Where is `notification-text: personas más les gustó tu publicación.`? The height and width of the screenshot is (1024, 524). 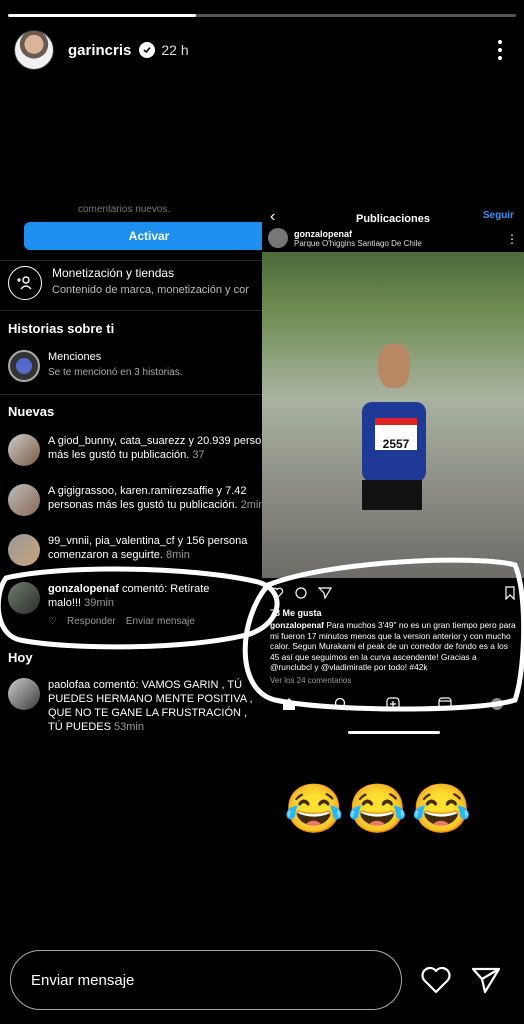 notification-text: personas más les gustó tu publicación. is located at coordinates (143, 505).